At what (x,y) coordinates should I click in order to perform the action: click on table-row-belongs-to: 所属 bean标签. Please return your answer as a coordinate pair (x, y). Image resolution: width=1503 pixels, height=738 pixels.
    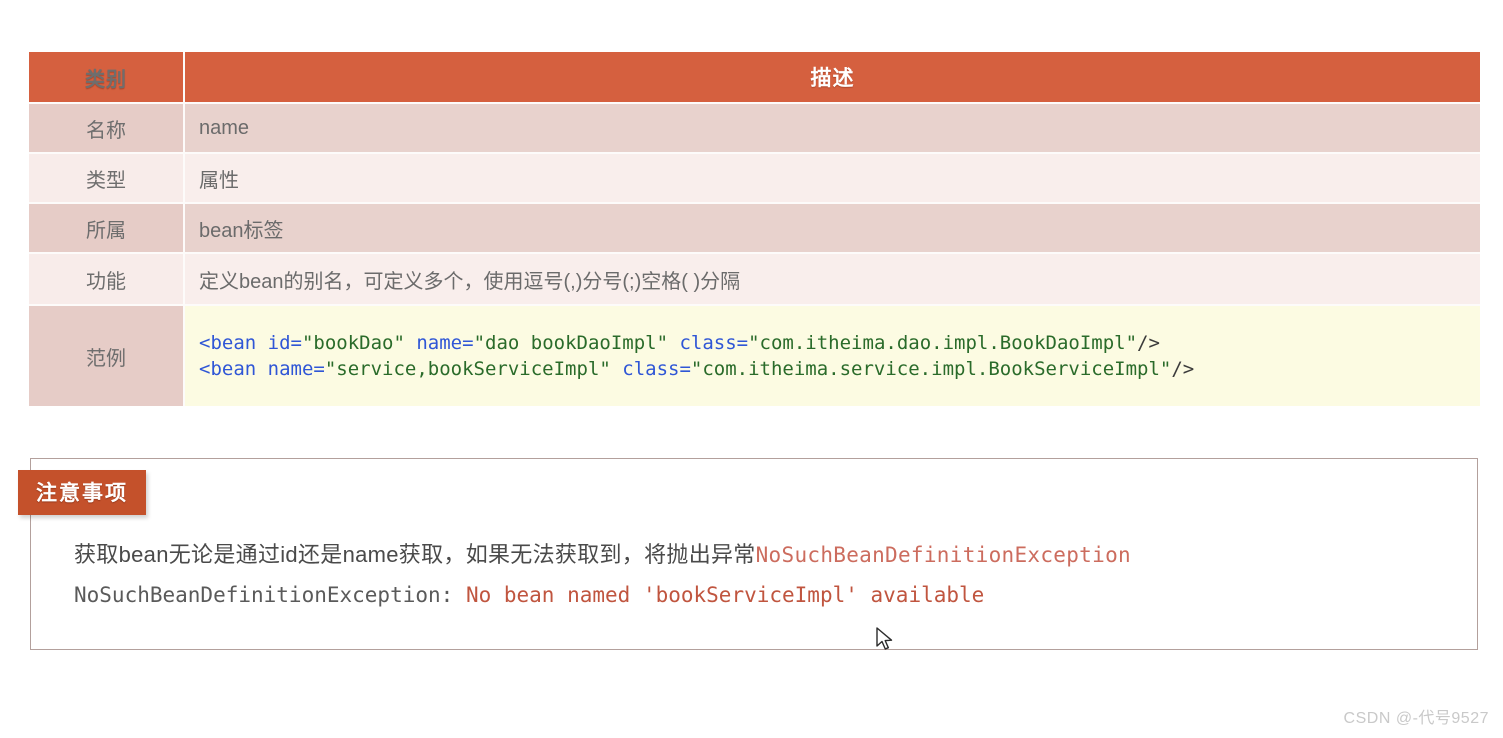
    Looking at the image, I should click on (754, 229).